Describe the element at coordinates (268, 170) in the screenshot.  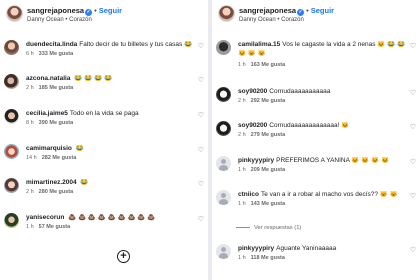
I see `comment-likes: 209 Me gusta` at that location.